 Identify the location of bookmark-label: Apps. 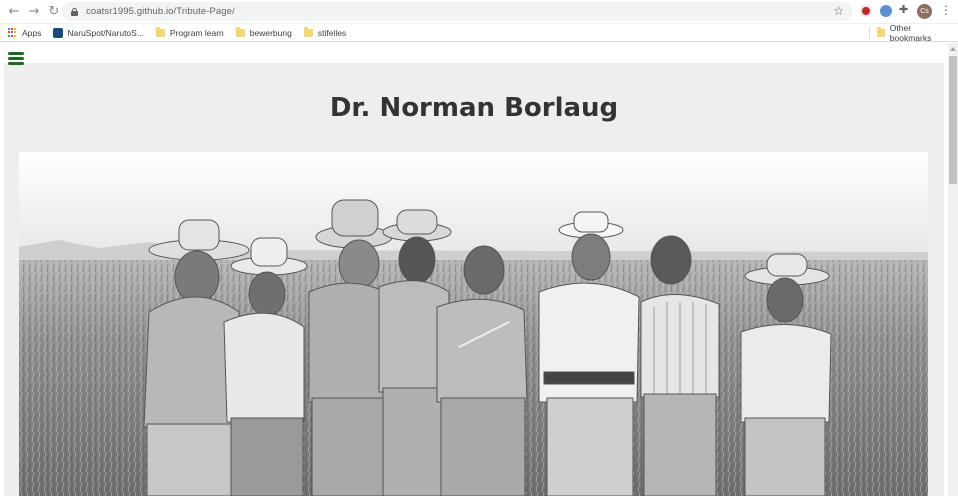
(32, 32).